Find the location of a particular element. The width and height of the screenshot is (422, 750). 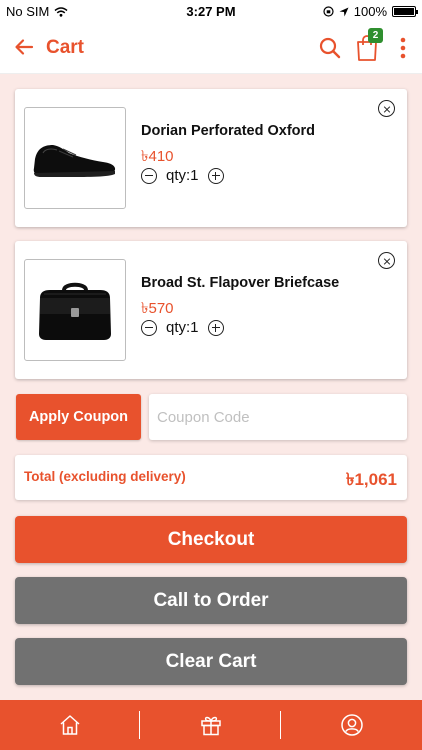

nav-profile is located at coordinates (352, 725).